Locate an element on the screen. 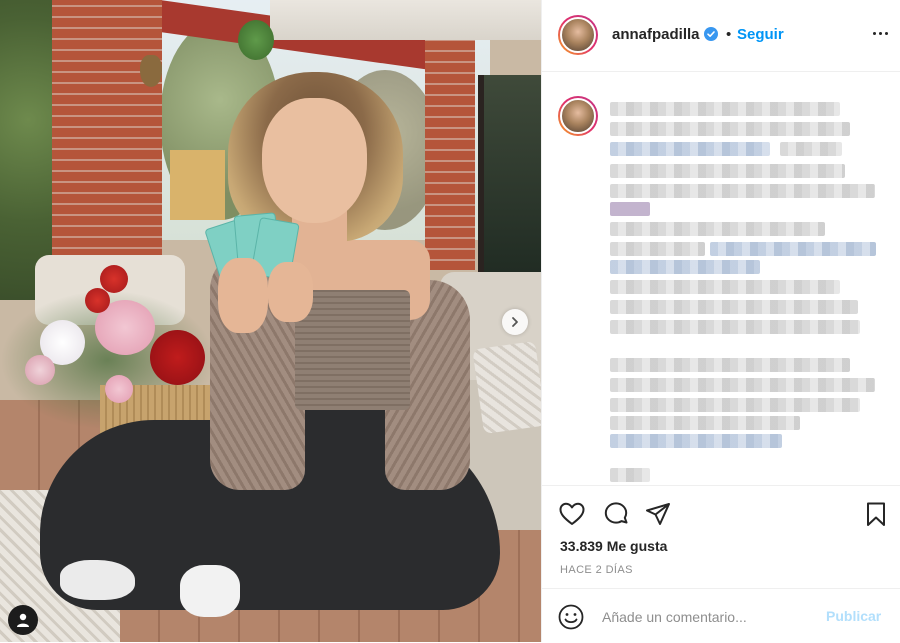  paper-plane-icon is located at coordinates (658, 514).